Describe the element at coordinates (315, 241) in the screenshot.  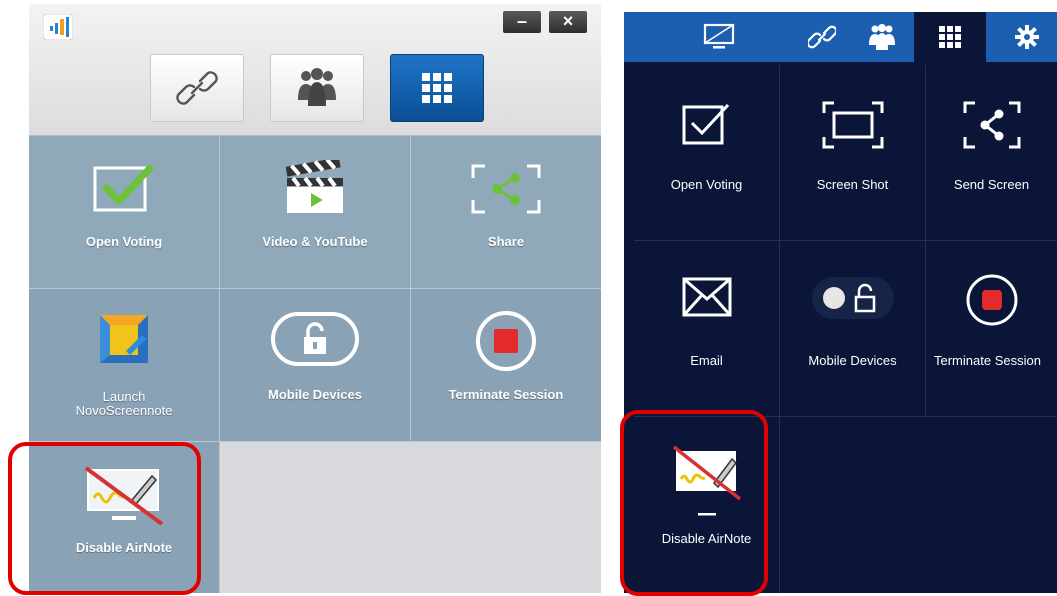
I see `tile-label: Video & YouTube` at that location.